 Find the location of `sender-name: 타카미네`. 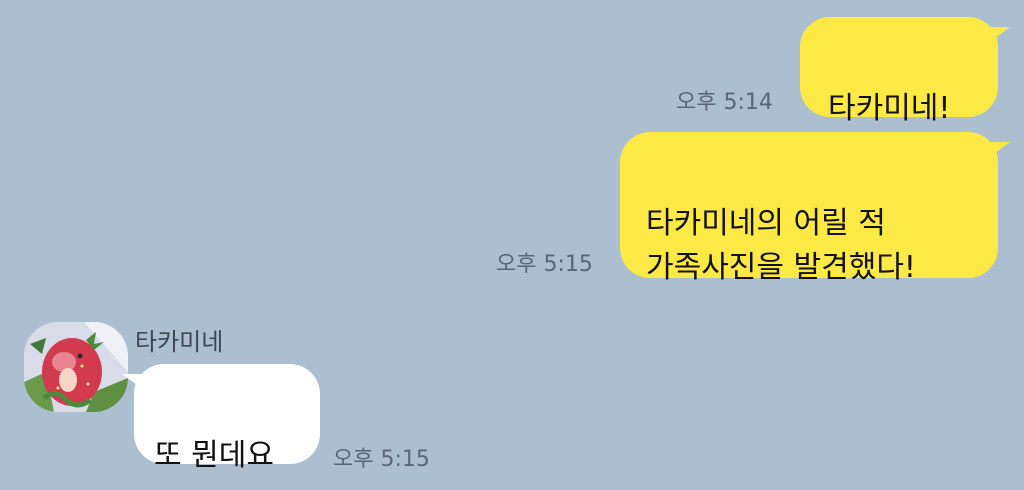

sender-name: 타카미네 is located at coordinates (179, 342).